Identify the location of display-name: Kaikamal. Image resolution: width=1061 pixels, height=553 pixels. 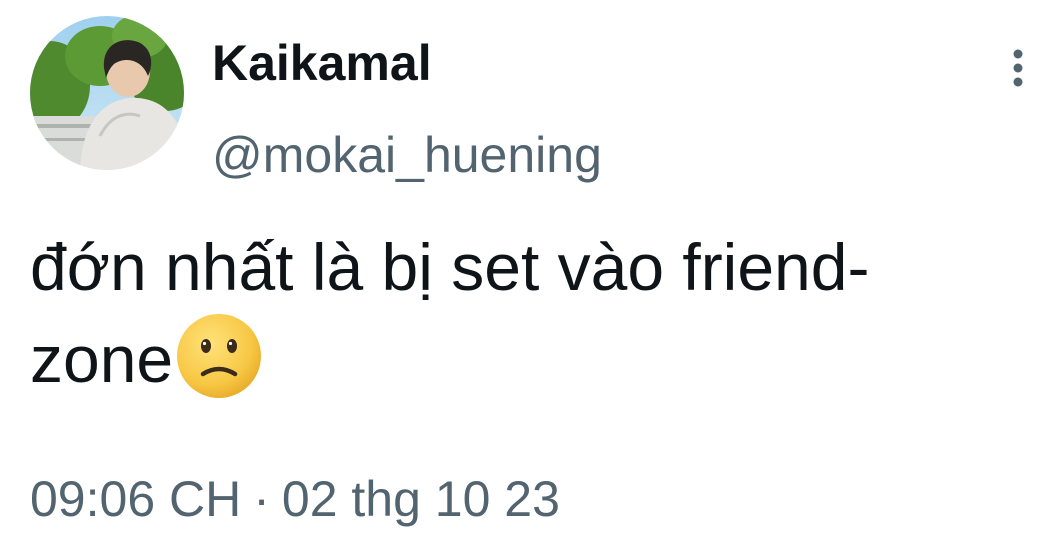
(322, 63).